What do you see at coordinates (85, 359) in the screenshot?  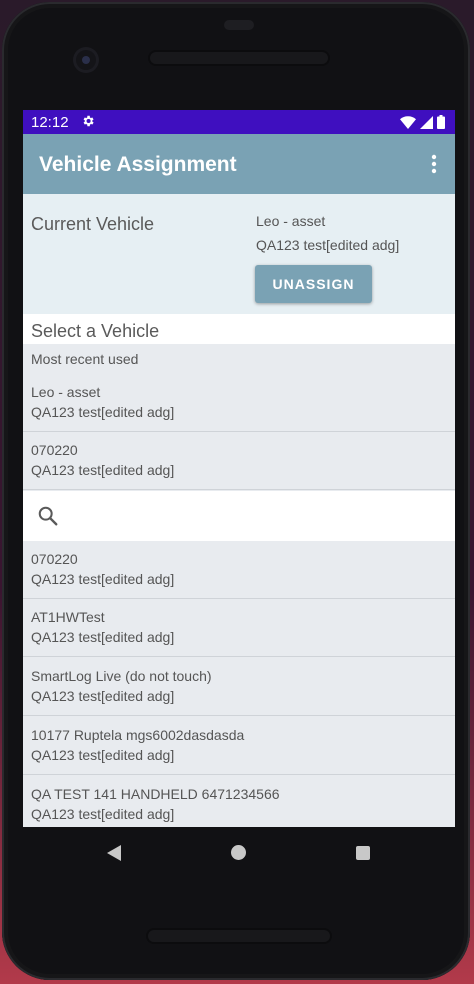 I see `recent-used-label: Most recent used` at bounding box center [85, 359].